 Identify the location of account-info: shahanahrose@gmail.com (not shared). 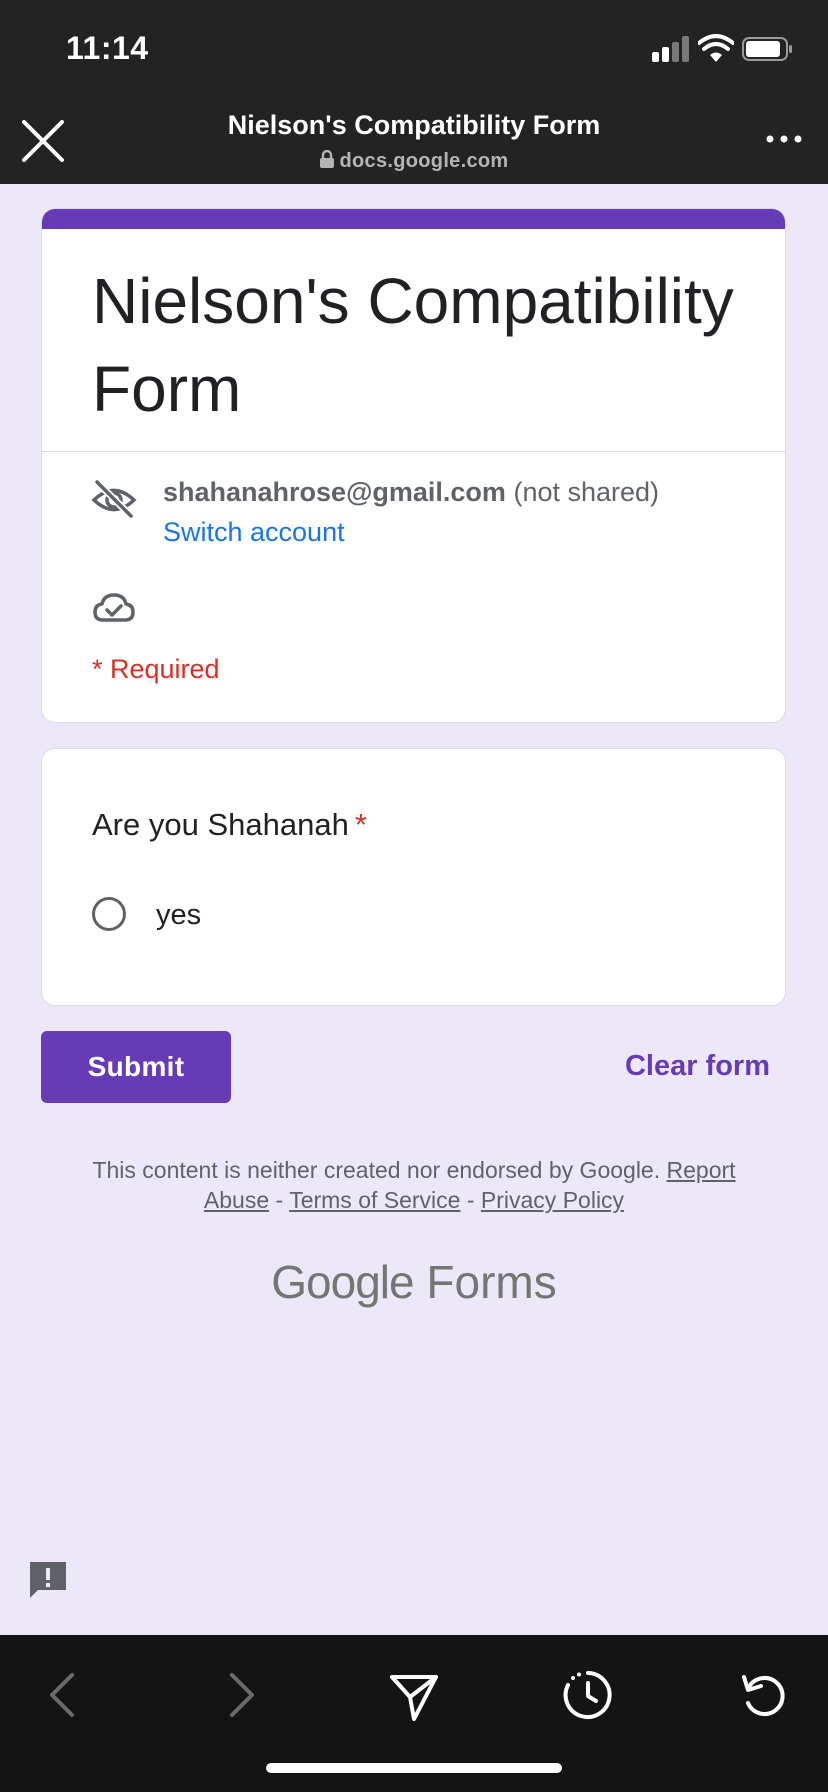
(411, 492).